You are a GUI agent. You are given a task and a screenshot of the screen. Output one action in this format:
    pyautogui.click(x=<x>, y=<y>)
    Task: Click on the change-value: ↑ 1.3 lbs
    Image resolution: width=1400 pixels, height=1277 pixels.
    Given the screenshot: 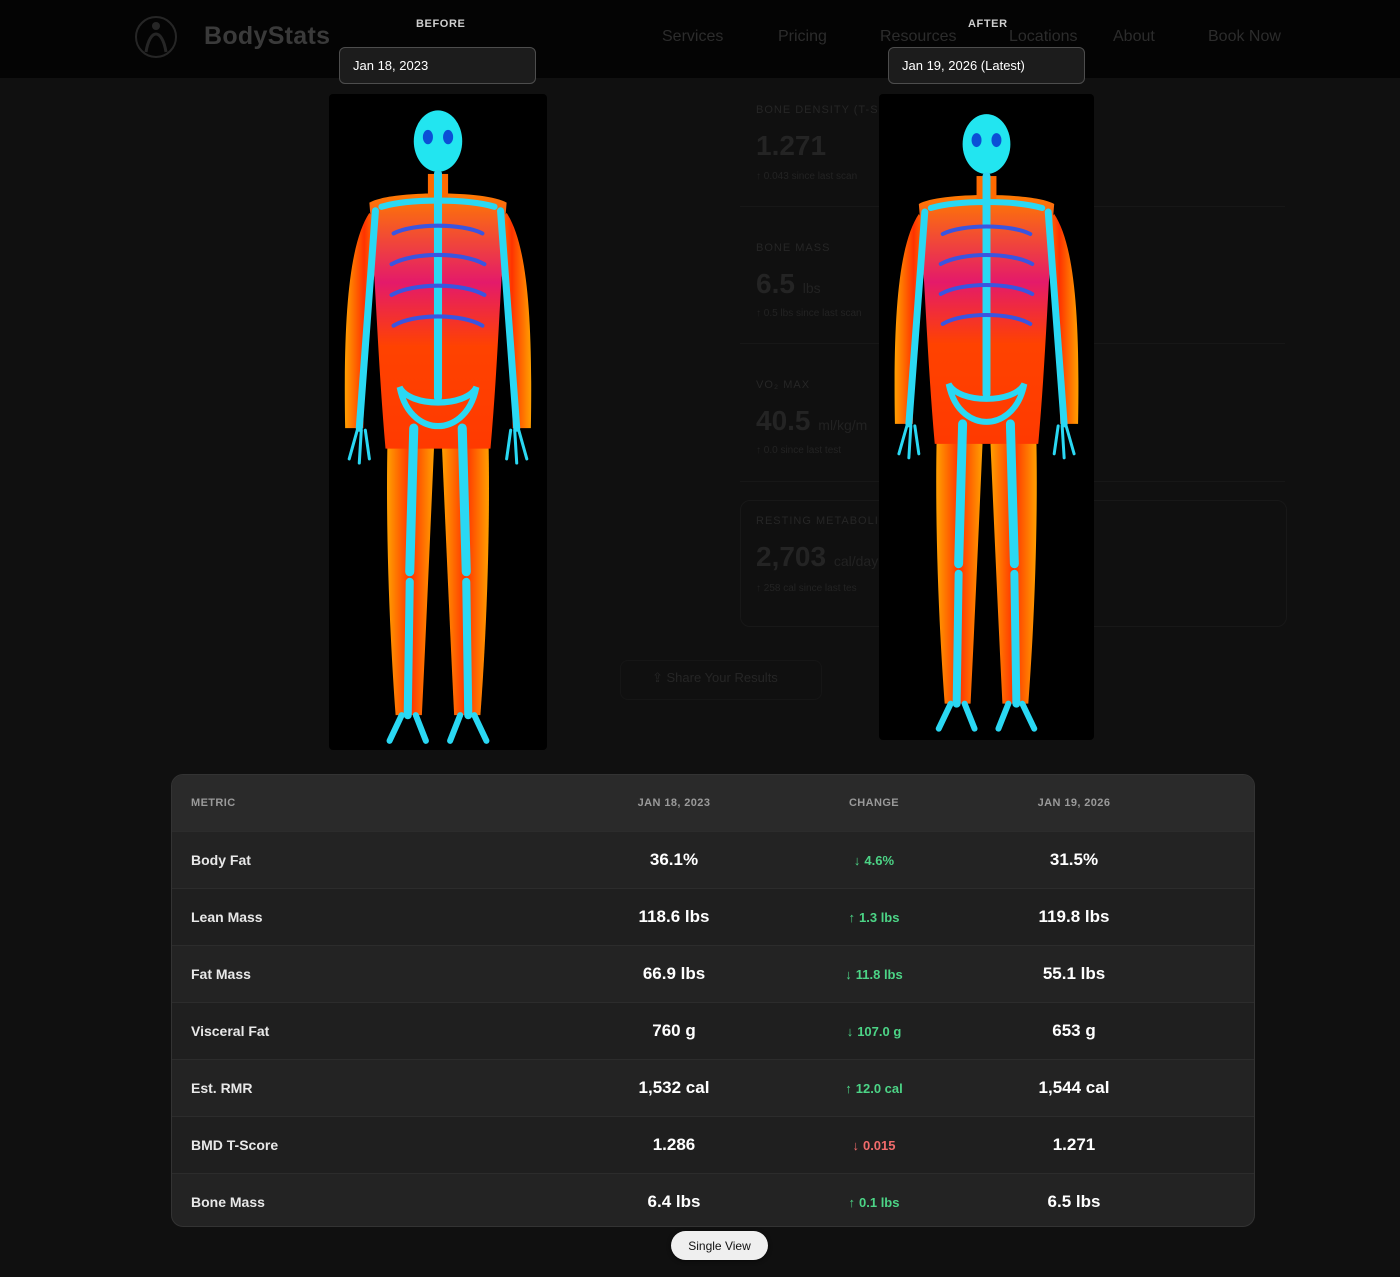 What is the action you would take?
    pyautogui.click(x=874, y=917)
    